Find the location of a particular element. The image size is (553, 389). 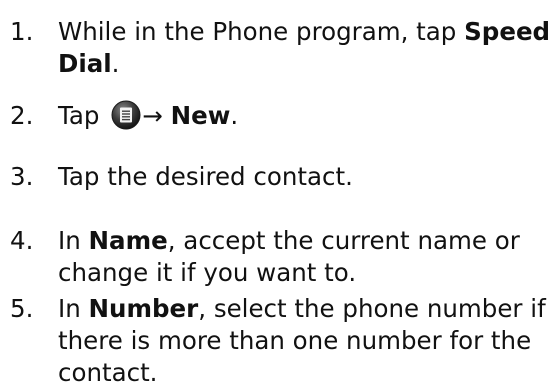

step-text-plain: , select the phone number if is located at coordinates (372, 308).